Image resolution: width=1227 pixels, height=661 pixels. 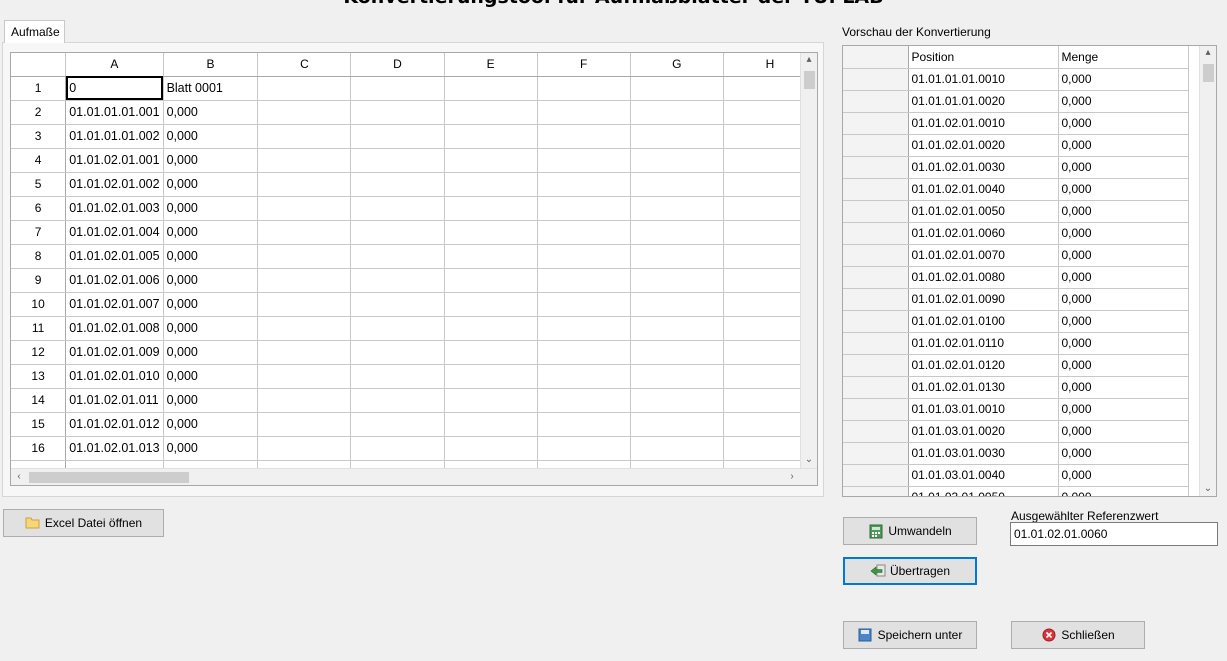 What do you see at coordinates (1114, 534) in the screenshot?
I see `reference-value-field` at bounding box center [1114, 534].